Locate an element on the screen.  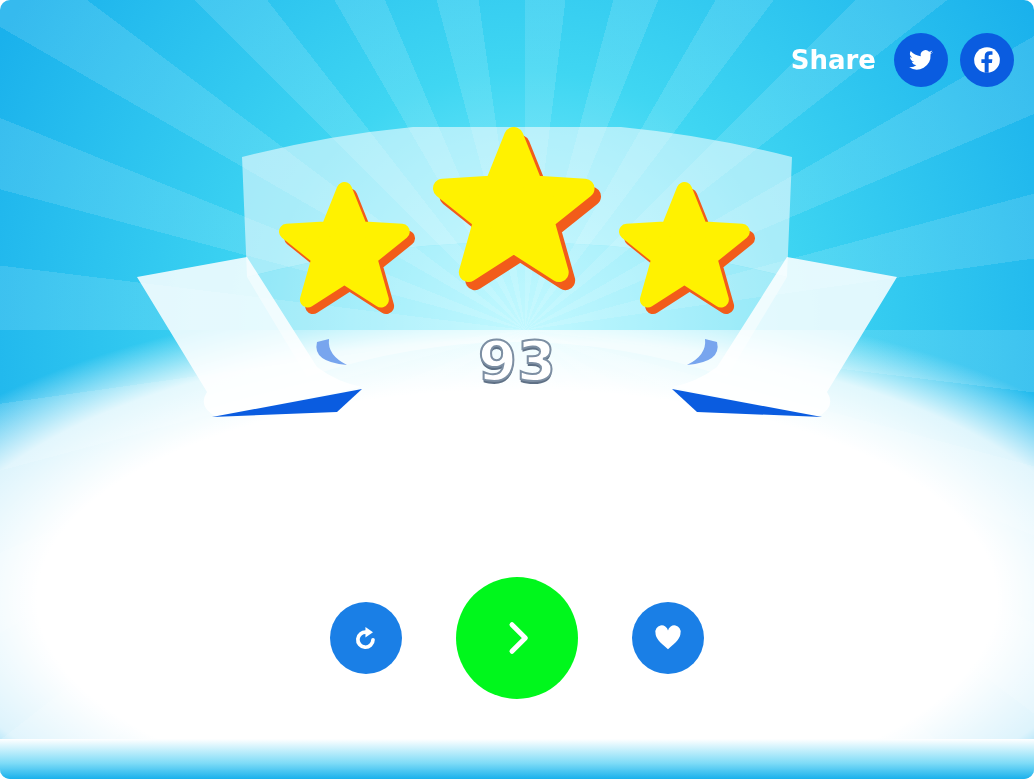
bird-icon is located at coordinates (921, 60).